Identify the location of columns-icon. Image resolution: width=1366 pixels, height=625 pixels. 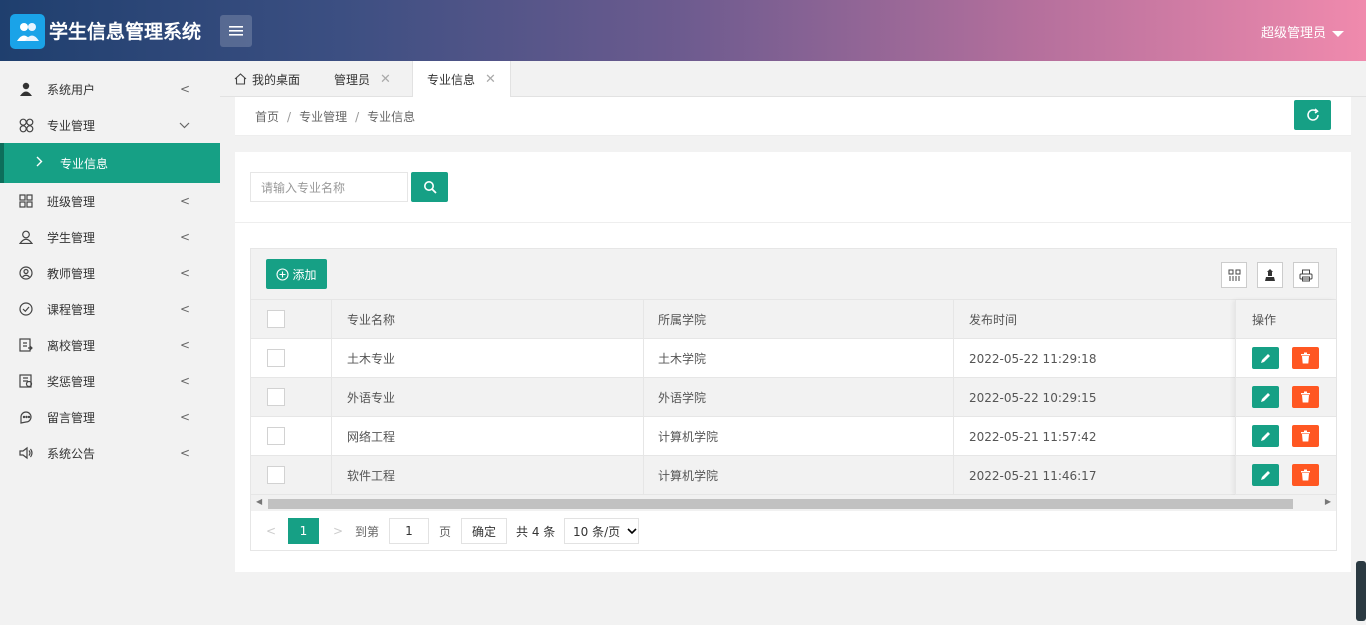
(1234, 275).